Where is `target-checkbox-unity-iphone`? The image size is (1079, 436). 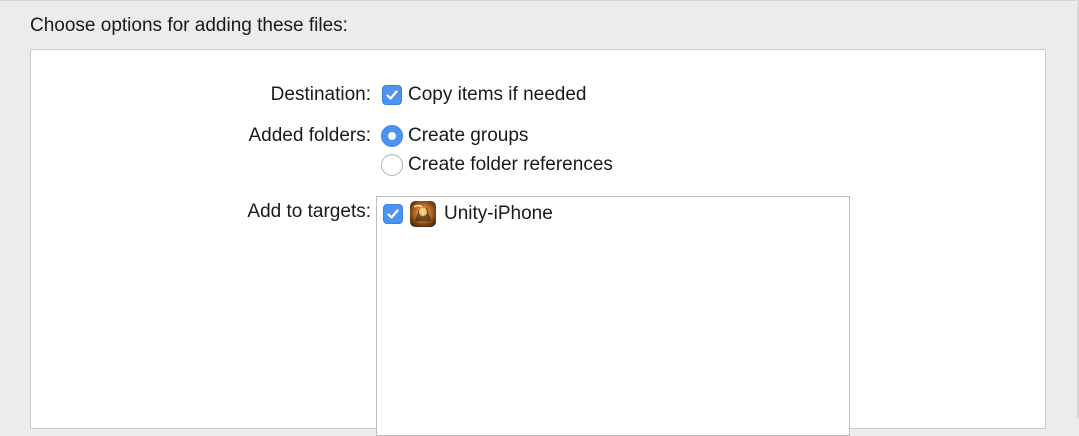
target-checkbox-unity-iphone is located at coordinates (393, 214).